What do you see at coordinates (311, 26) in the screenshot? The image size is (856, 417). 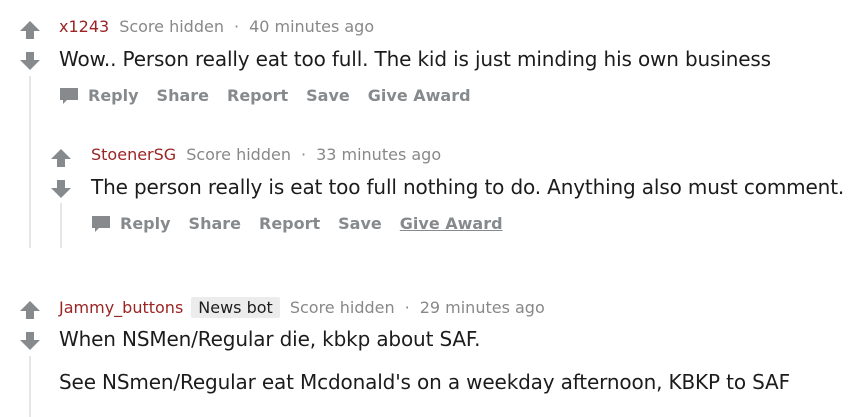 I see `comment-timestamp: 40 minutes ago` at bounding box center [311, 26].